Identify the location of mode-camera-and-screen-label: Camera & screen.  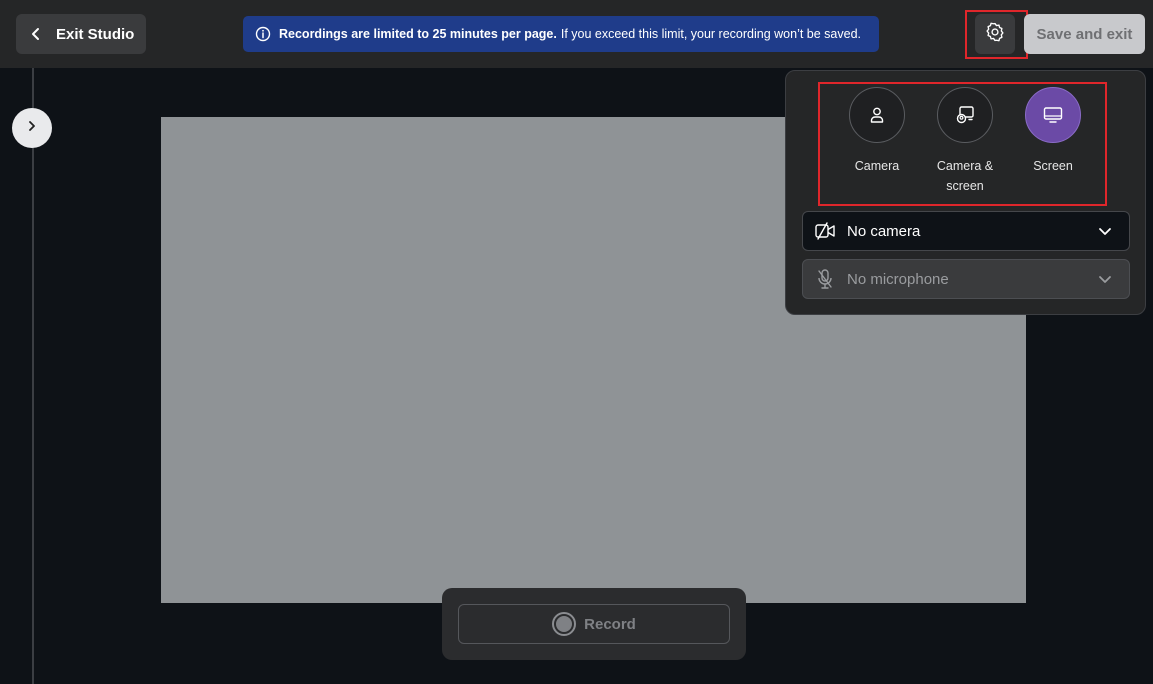
(965, 176).